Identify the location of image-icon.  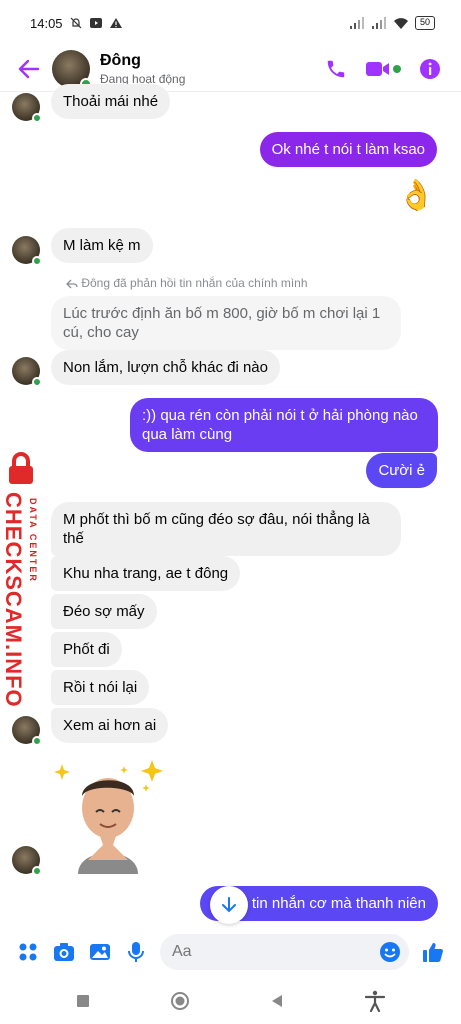
(100, 952).